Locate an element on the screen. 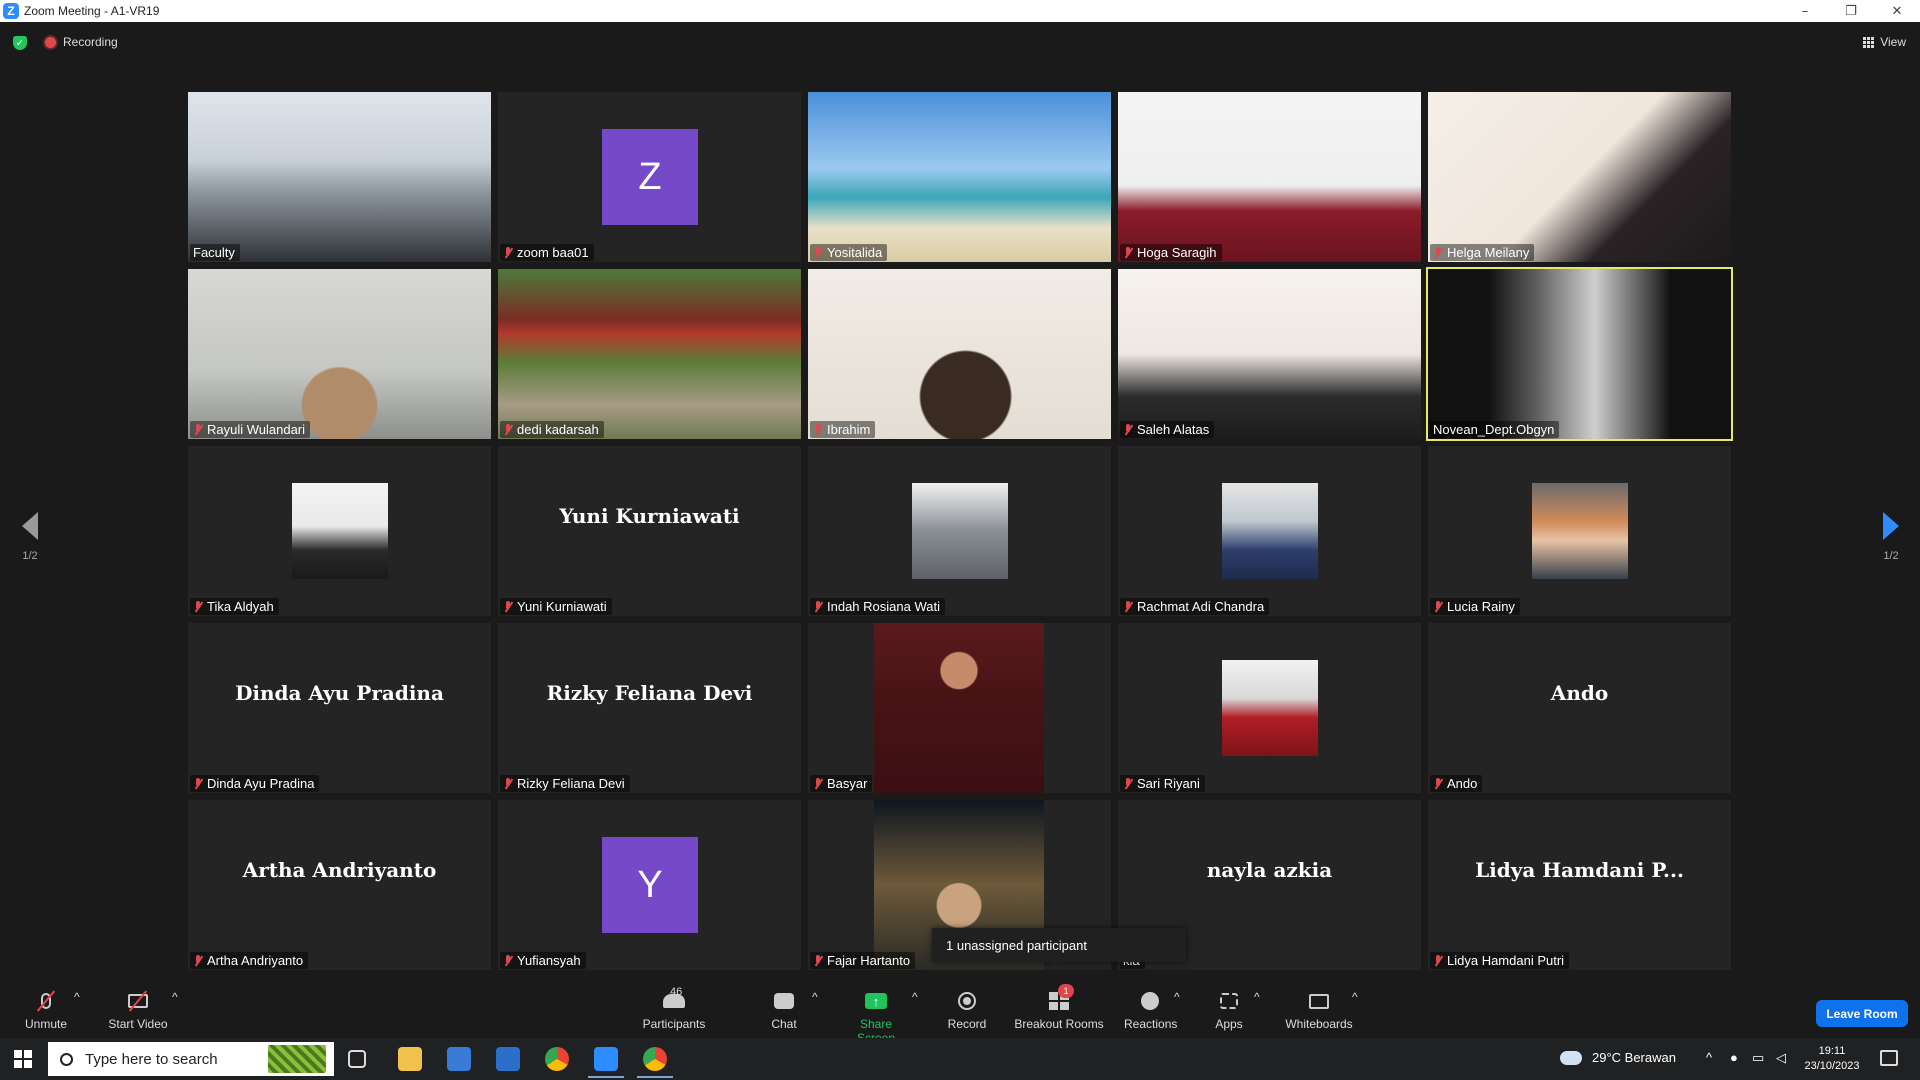 The height and width of the screenshot is (1080, 1920). participant-tile: Helga Meilany is located at coordinates (1579, 177).